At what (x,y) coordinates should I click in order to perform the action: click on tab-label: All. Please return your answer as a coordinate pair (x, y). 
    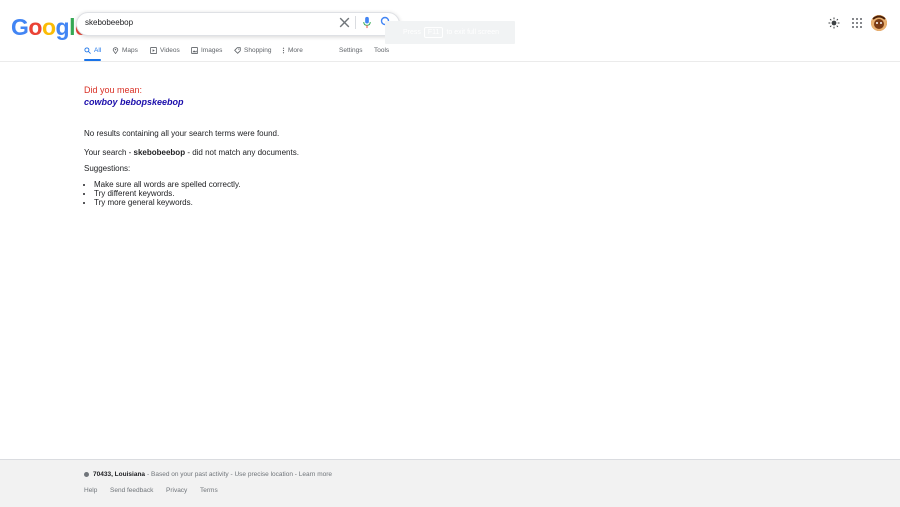
    Looking at the image, I should click on (98, 50).